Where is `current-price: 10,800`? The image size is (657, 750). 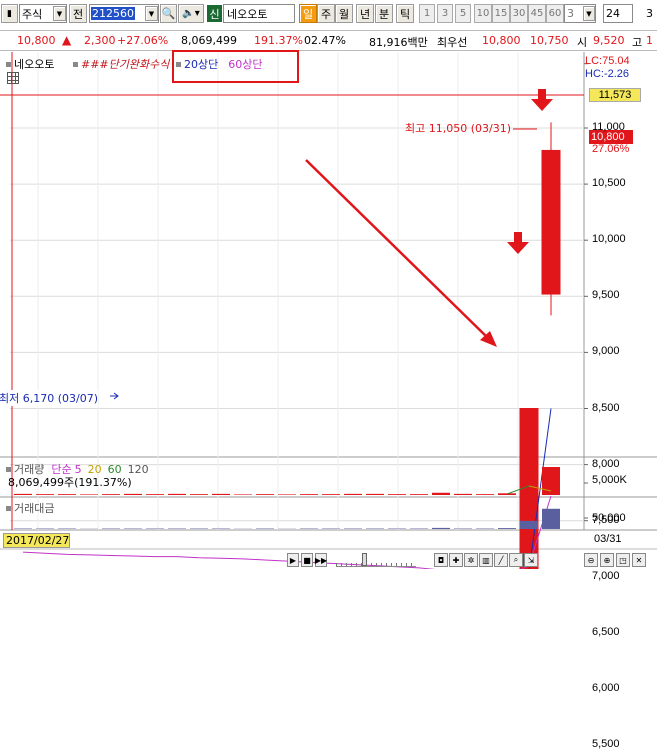 current-price: 10,800 is located at coordinates (36, 40).